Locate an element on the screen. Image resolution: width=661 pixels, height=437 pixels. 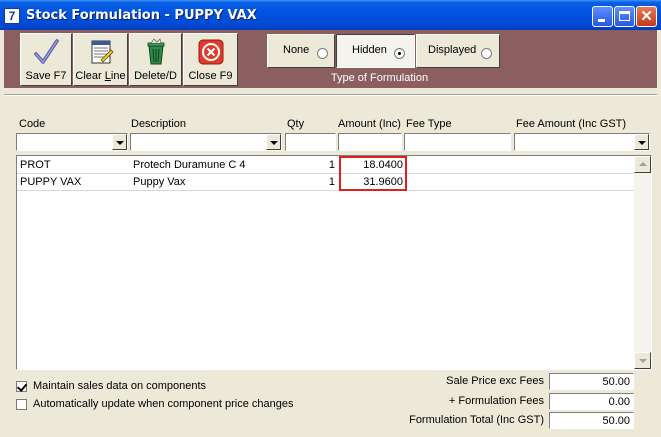
type-displayed-radio is located at coordinates (486, 53).